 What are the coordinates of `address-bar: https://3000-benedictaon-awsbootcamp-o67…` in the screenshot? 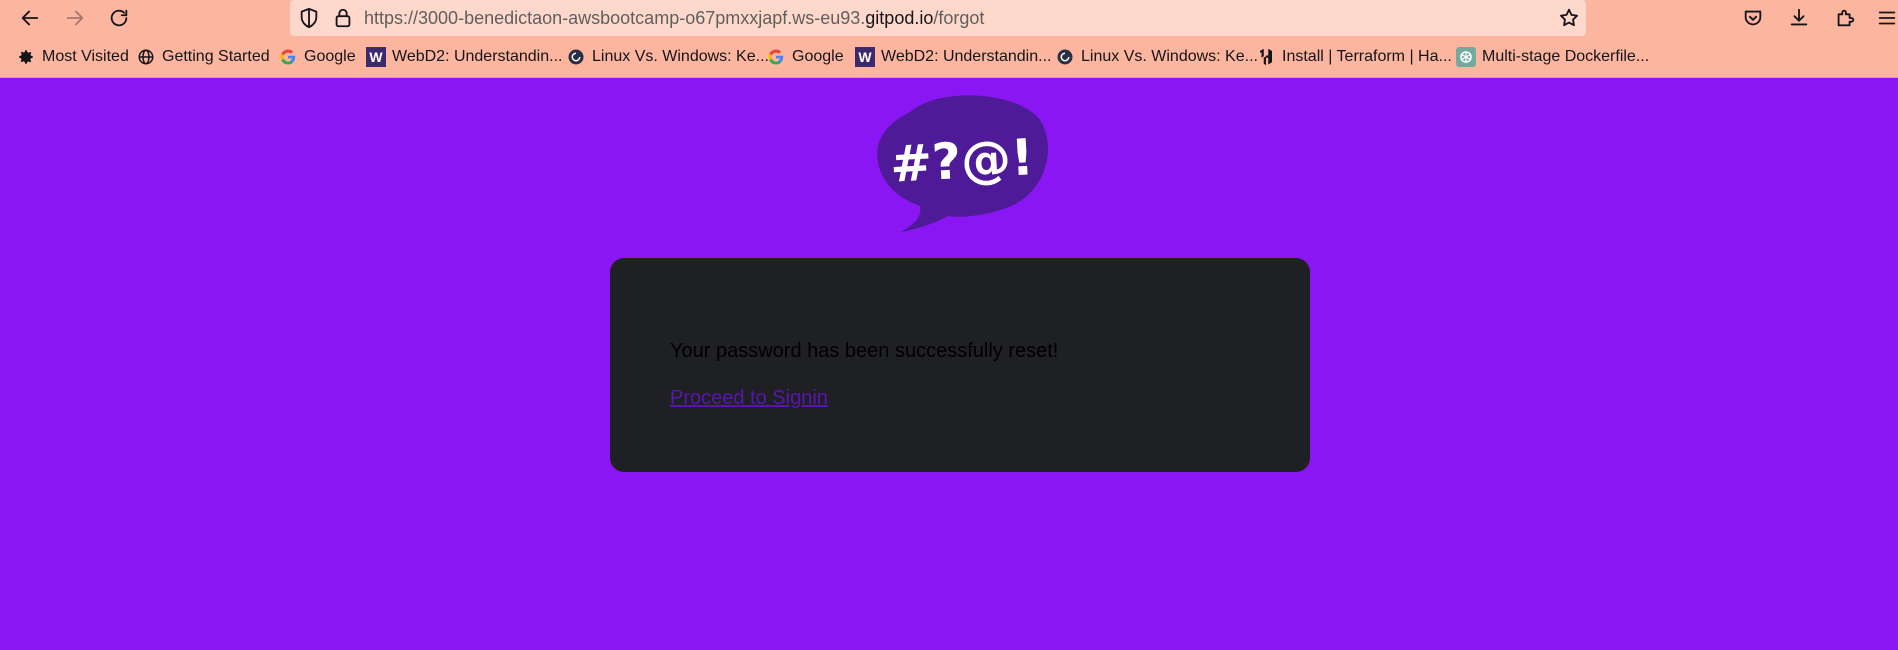 It's located at (938, 18).